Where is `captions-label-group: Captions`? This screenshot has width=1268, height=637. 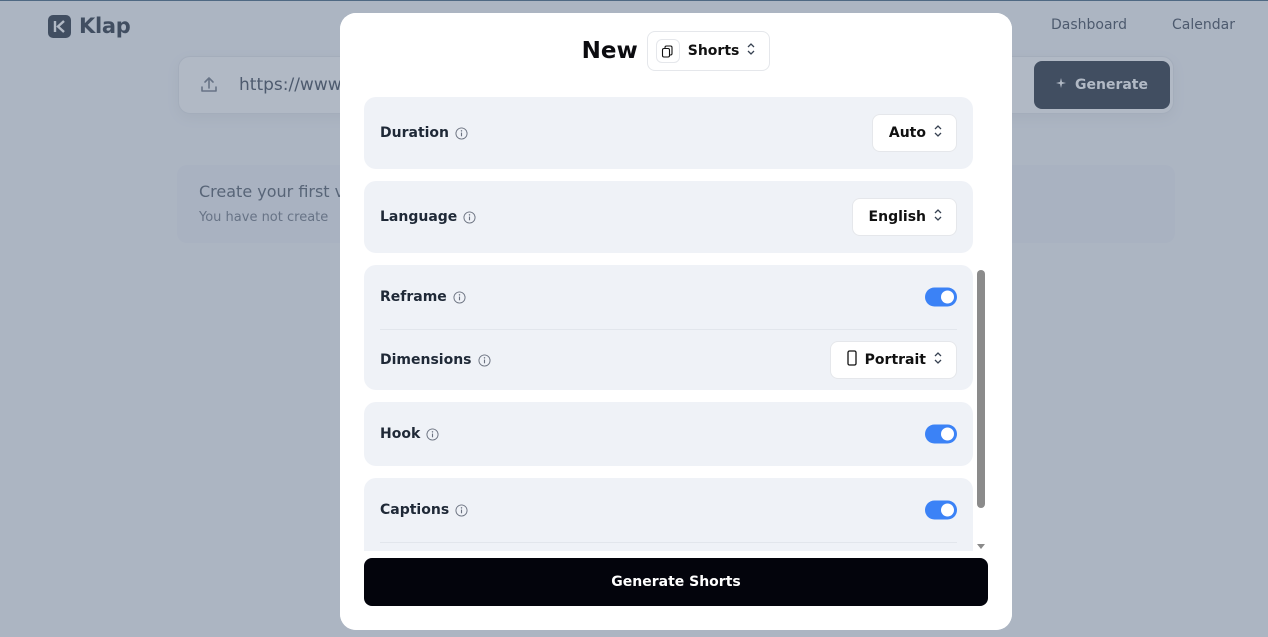
captions-label-group: Captions is located at coordinates (424, 510).